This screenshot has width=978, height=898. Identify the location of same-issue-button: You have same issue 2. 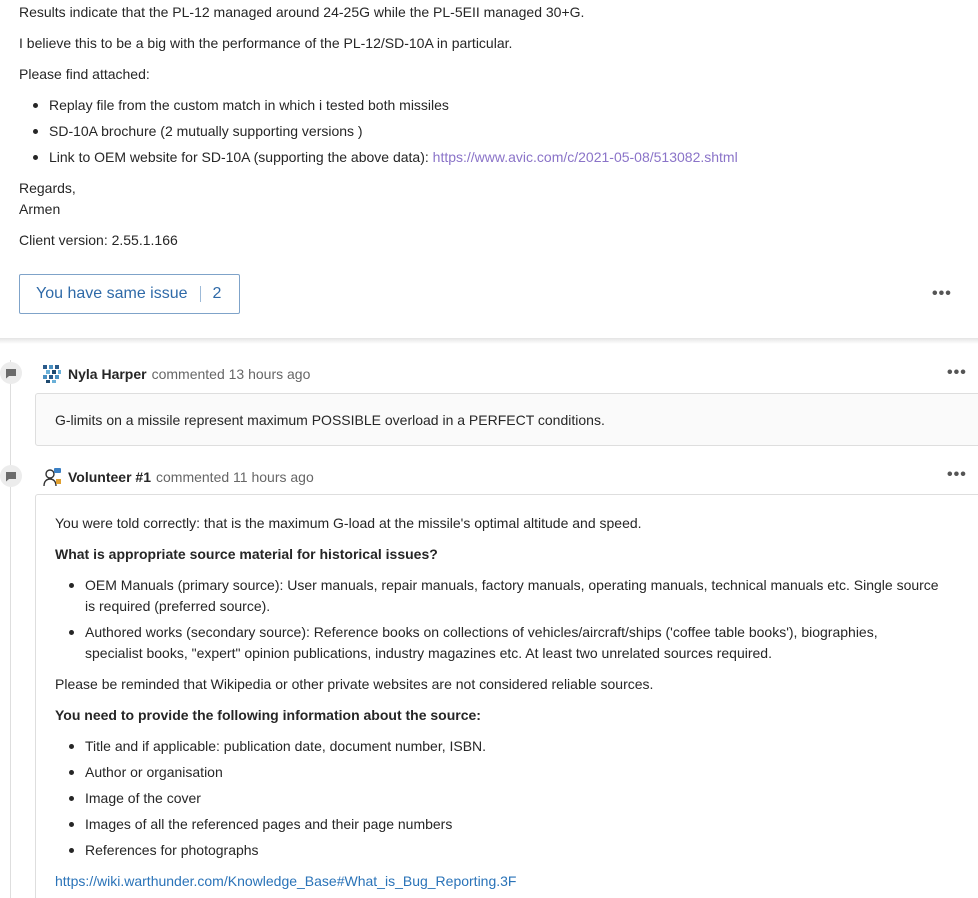
(129, 294).